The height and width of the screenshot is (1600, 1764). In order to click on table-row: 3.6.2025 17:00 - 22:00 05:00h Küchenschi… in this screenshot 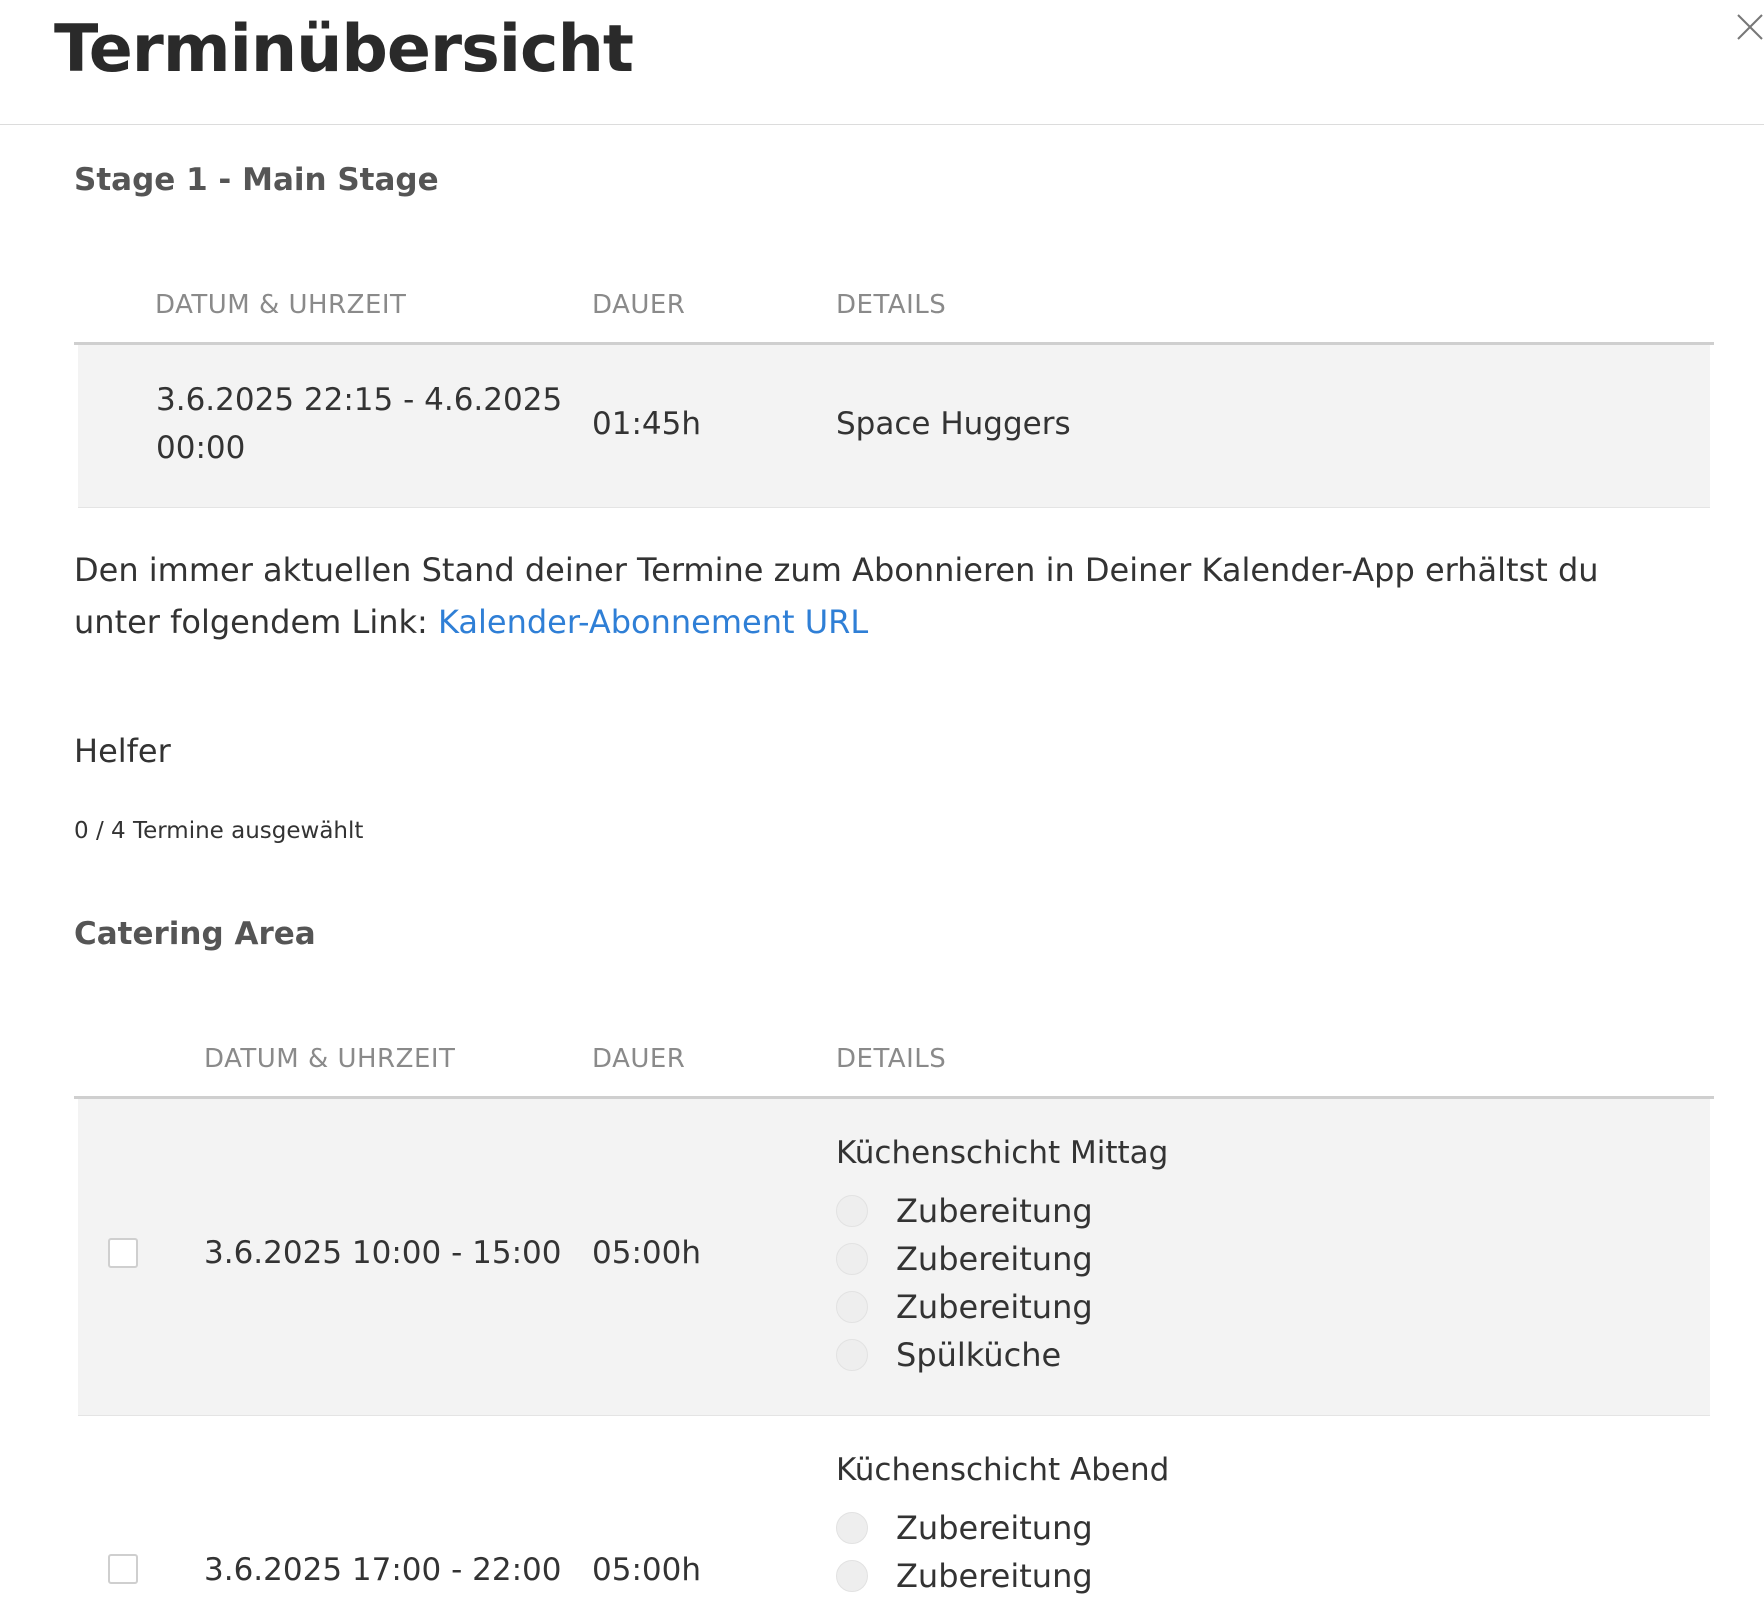, I will do `click(894, 1505)`.